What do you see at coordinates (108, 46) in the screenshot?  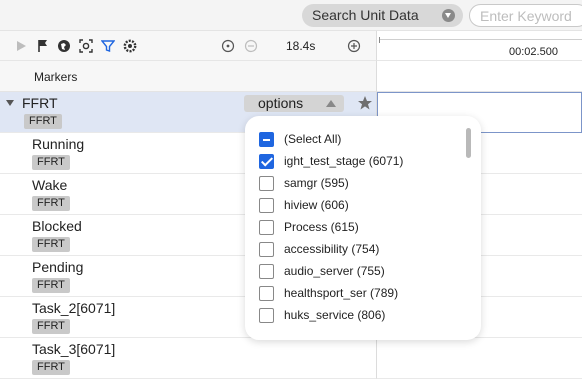 I see `filter-icon` at bounding box center [108, 46].